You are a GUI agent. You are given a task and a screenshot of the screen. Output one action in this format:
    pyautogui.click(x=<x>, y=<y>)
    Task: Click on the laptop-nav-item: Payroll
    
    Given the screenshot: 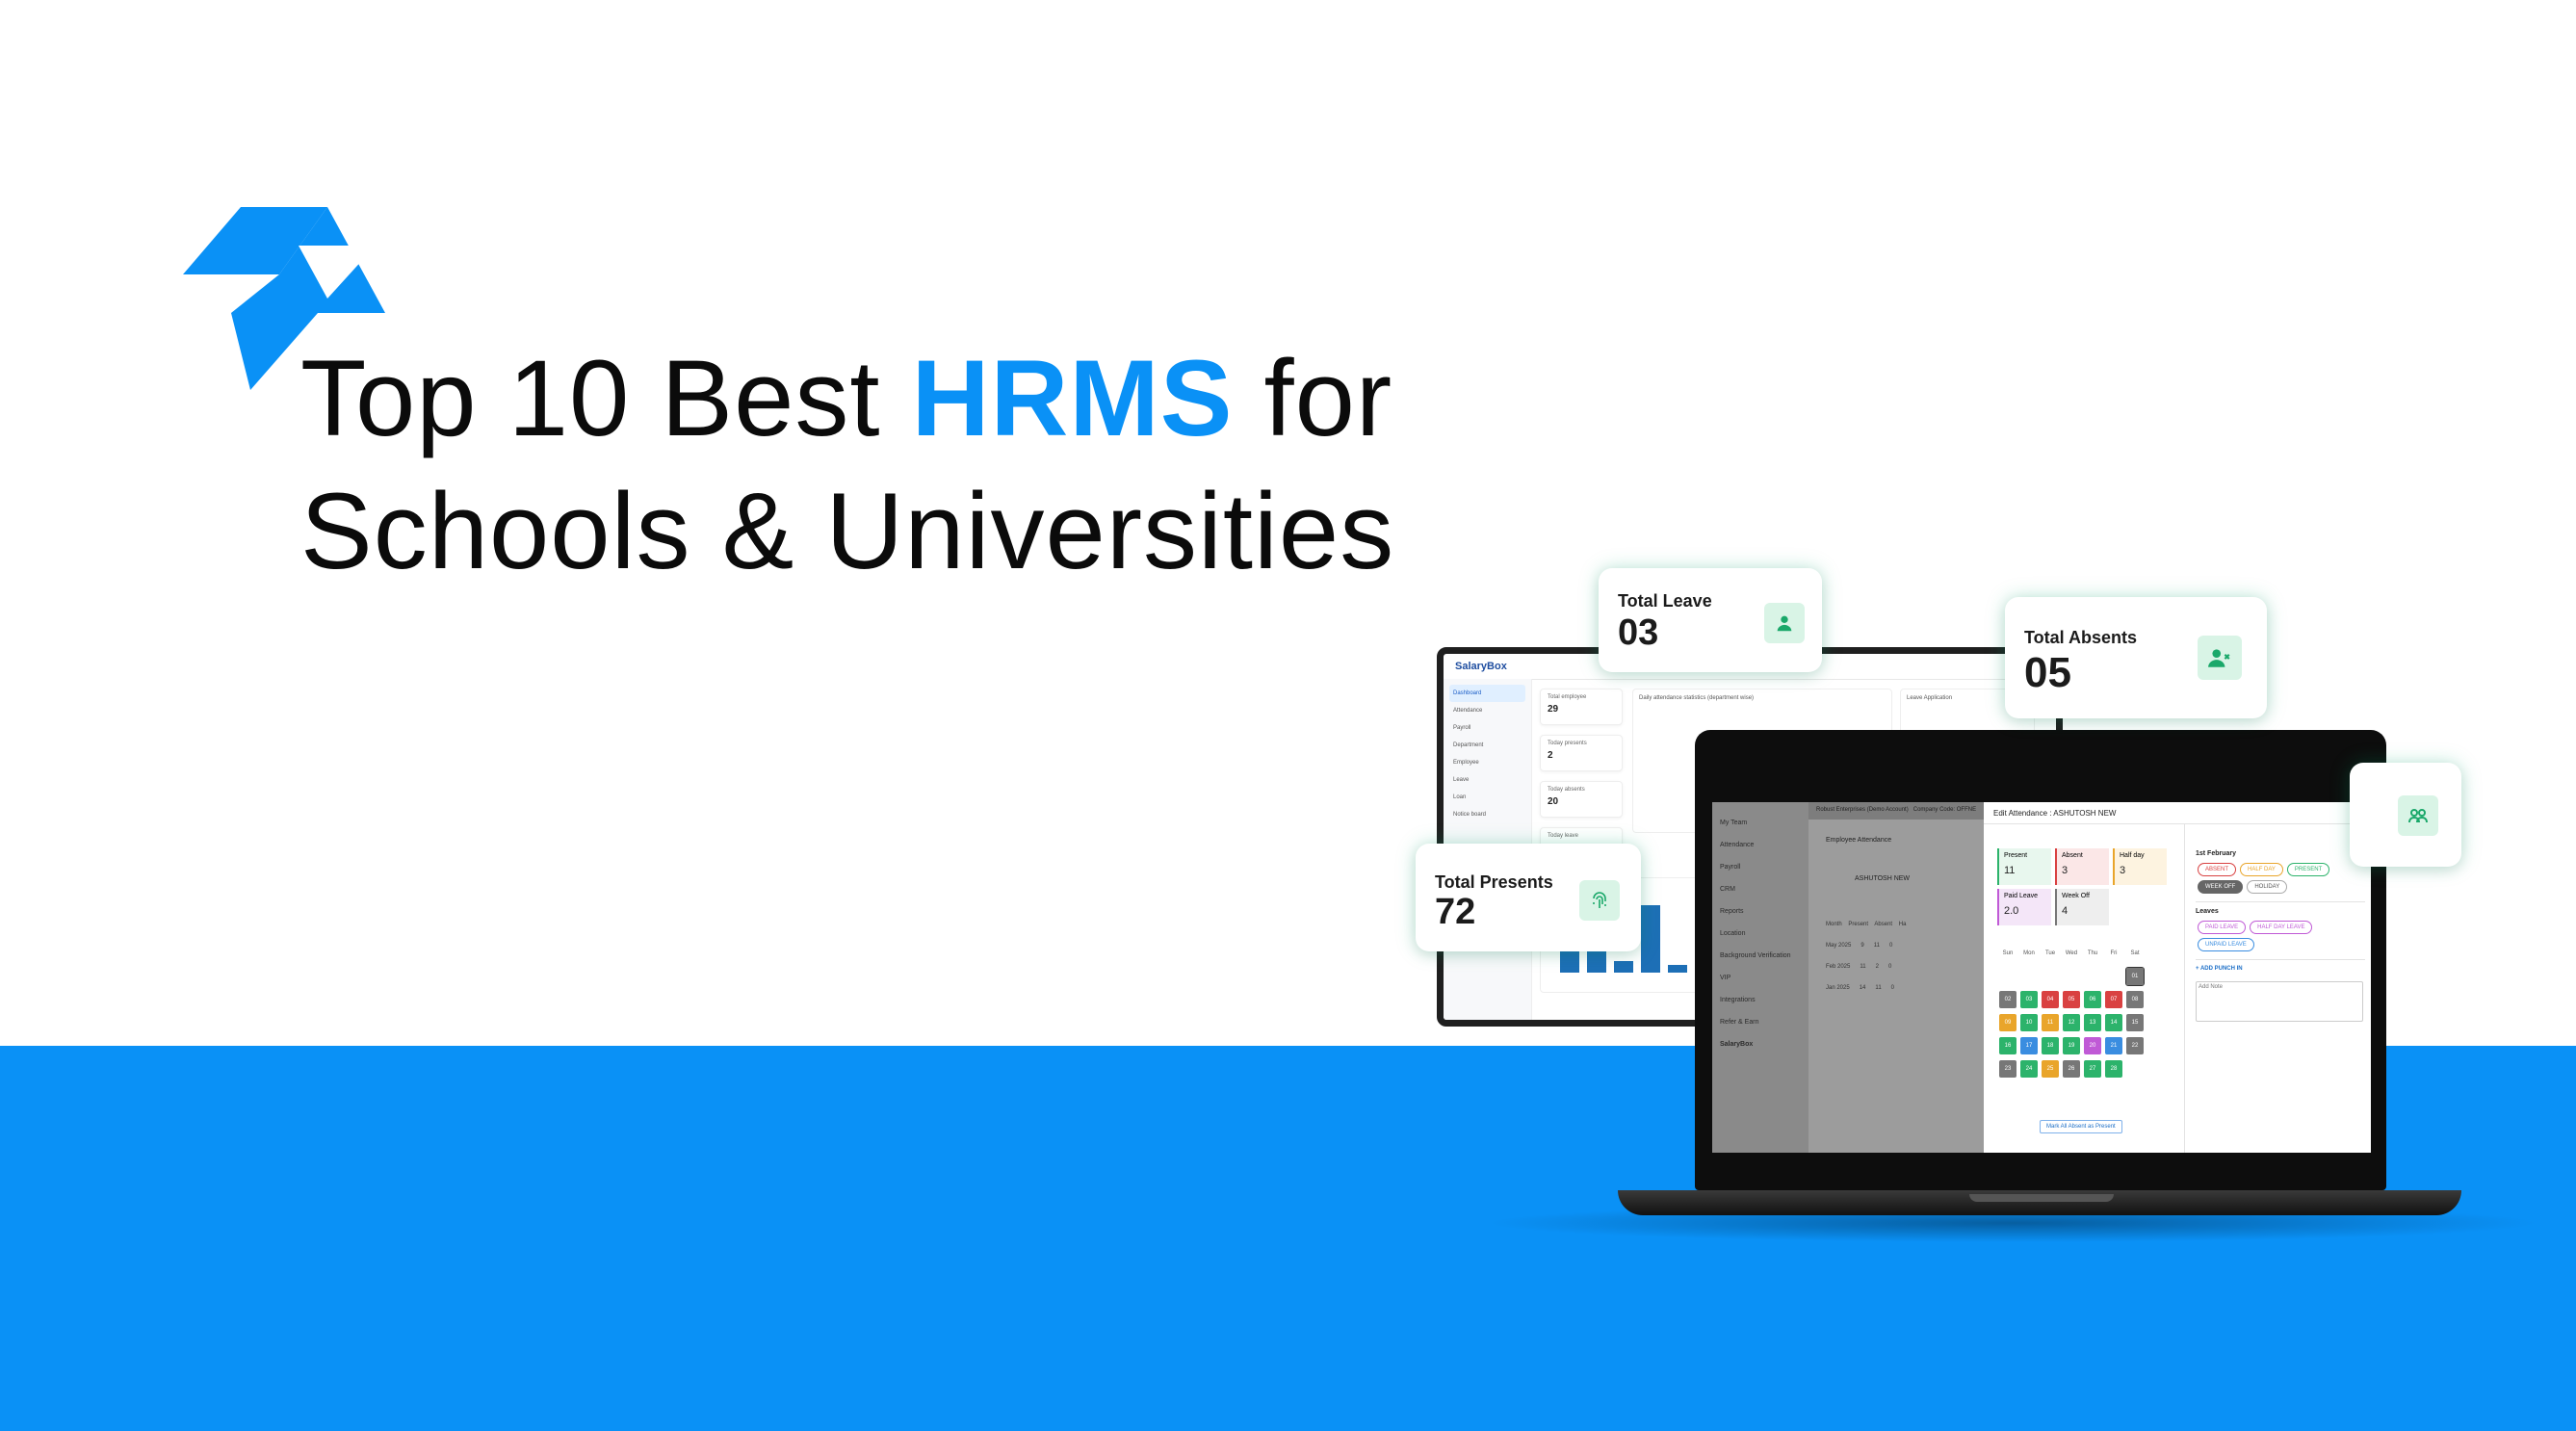 What is the action you would take?
    pyautogui.click(x=1760, y=867)
    